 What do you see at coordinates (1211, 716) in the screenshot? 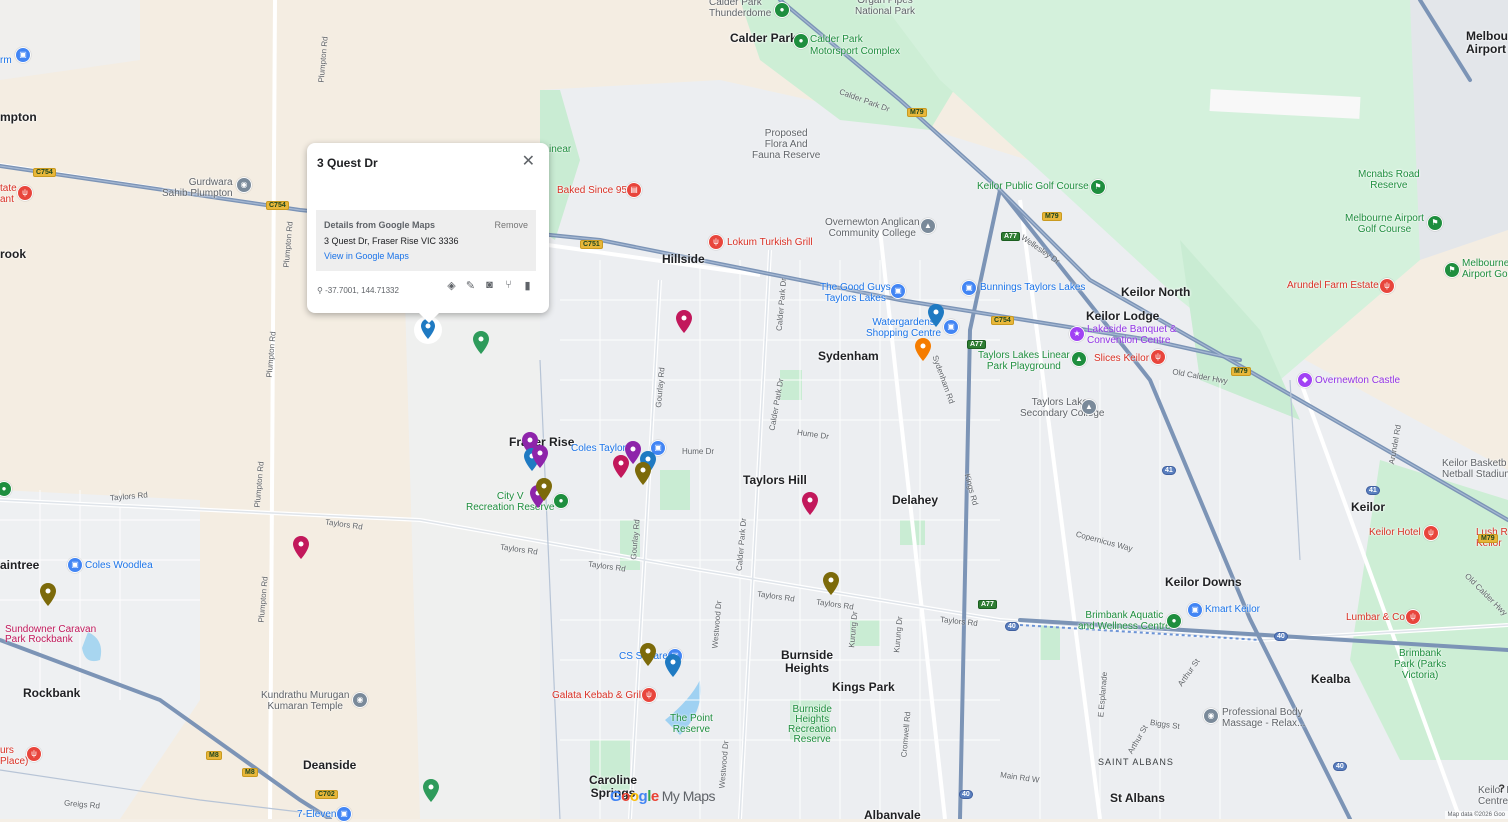
I see `spa-icon: ◉` at bounding box center [1211, 716].